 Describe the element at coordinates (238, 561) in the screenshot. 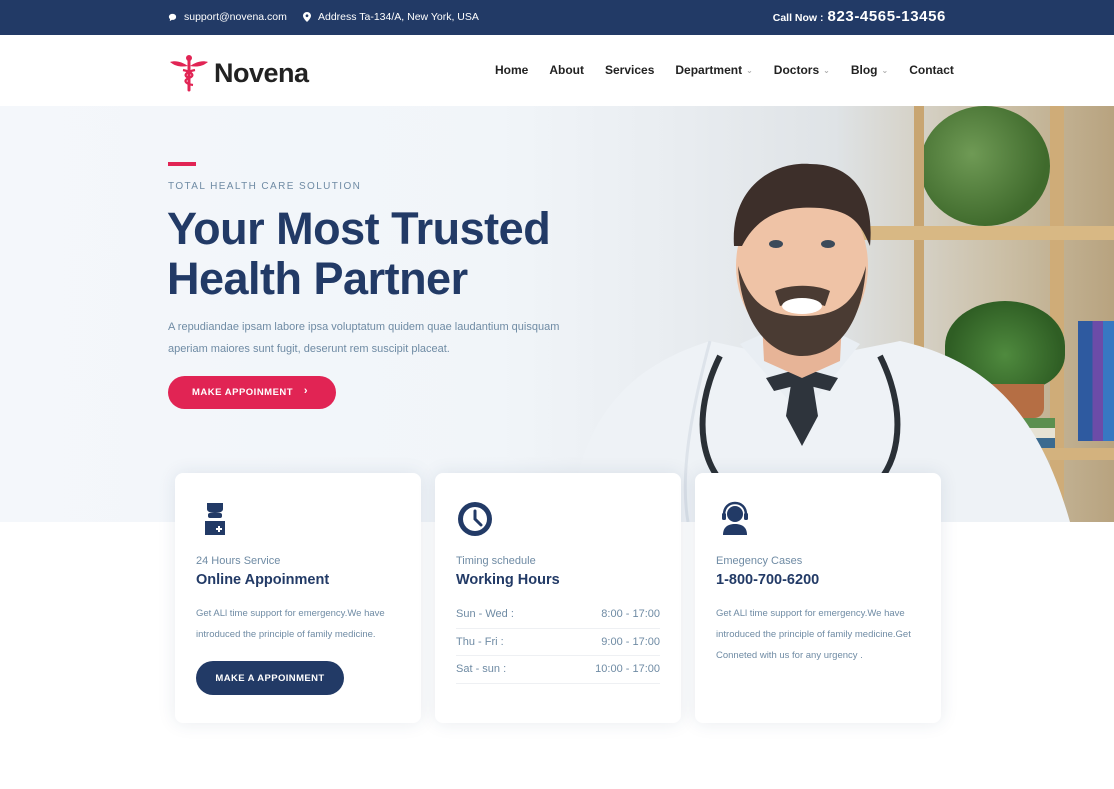

I see `card-subtitle: 24 Hours Service` at that location.